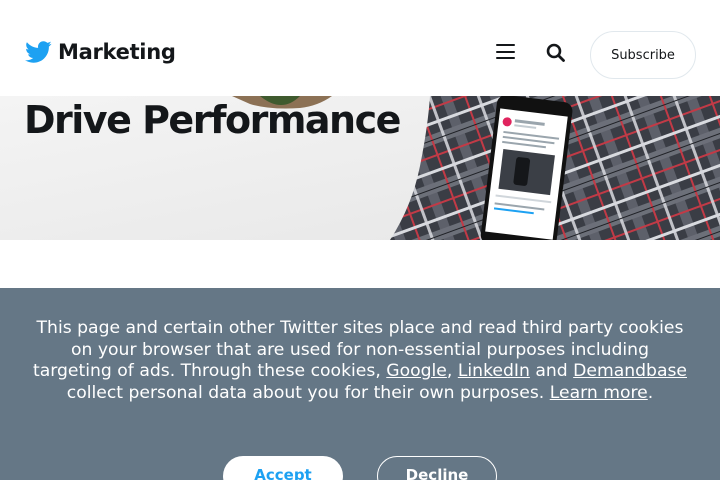 The width and height of the screenshot is (720, 480). Describe the element at coordinates (551, 371) in the screenshot. I see `and-text: and` at that location.